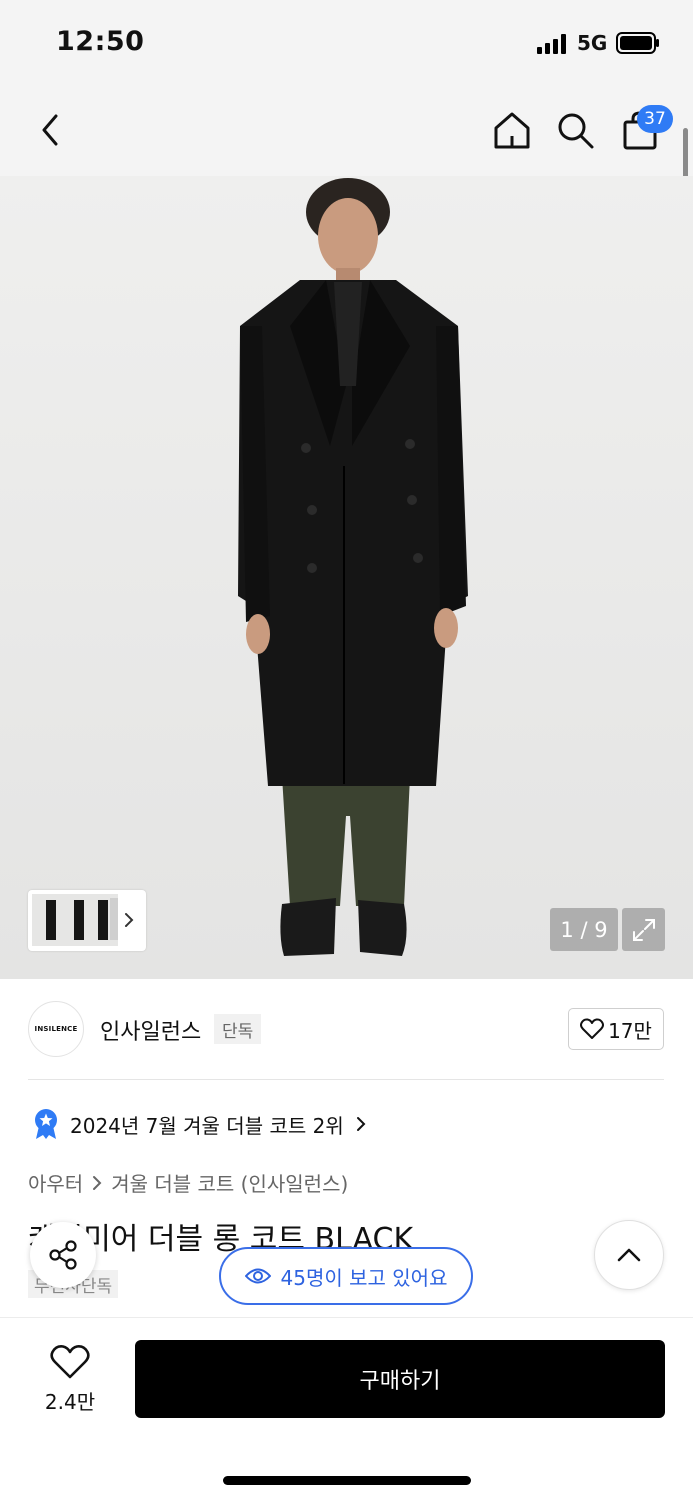  I want to click on thumbnail-images, so click(83, 920).